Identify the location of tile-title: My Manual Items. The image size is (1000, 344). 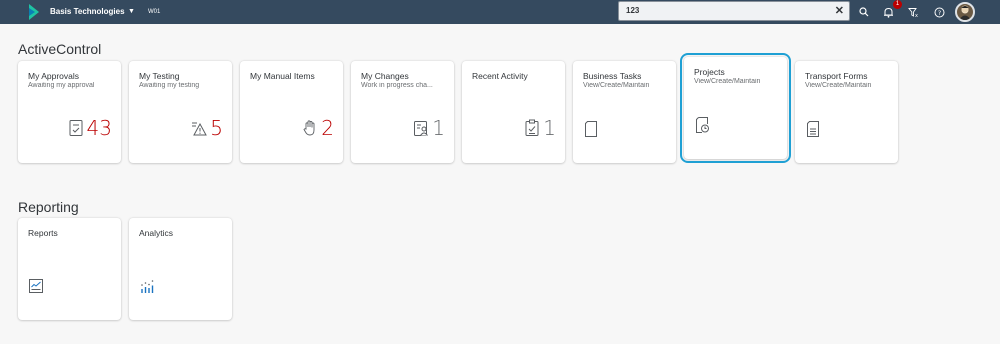
(282, 76).